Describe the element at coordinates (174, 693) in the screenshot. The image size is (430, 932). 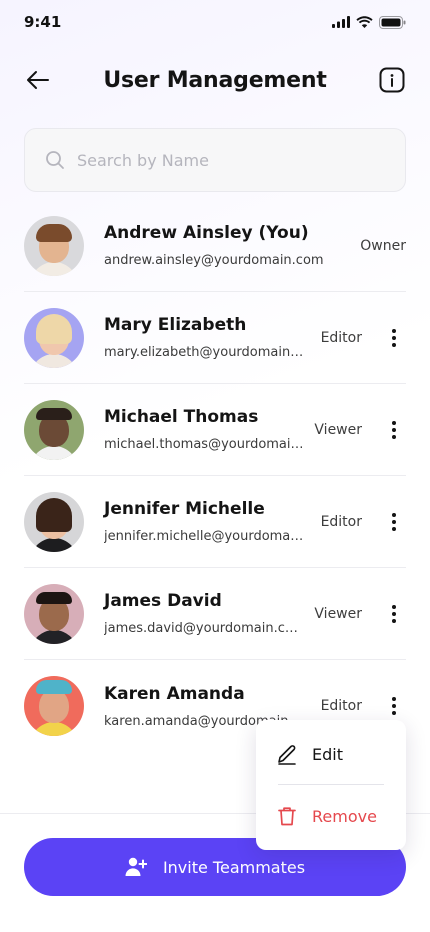
I see `user-name: Karen Amanda` at that location.